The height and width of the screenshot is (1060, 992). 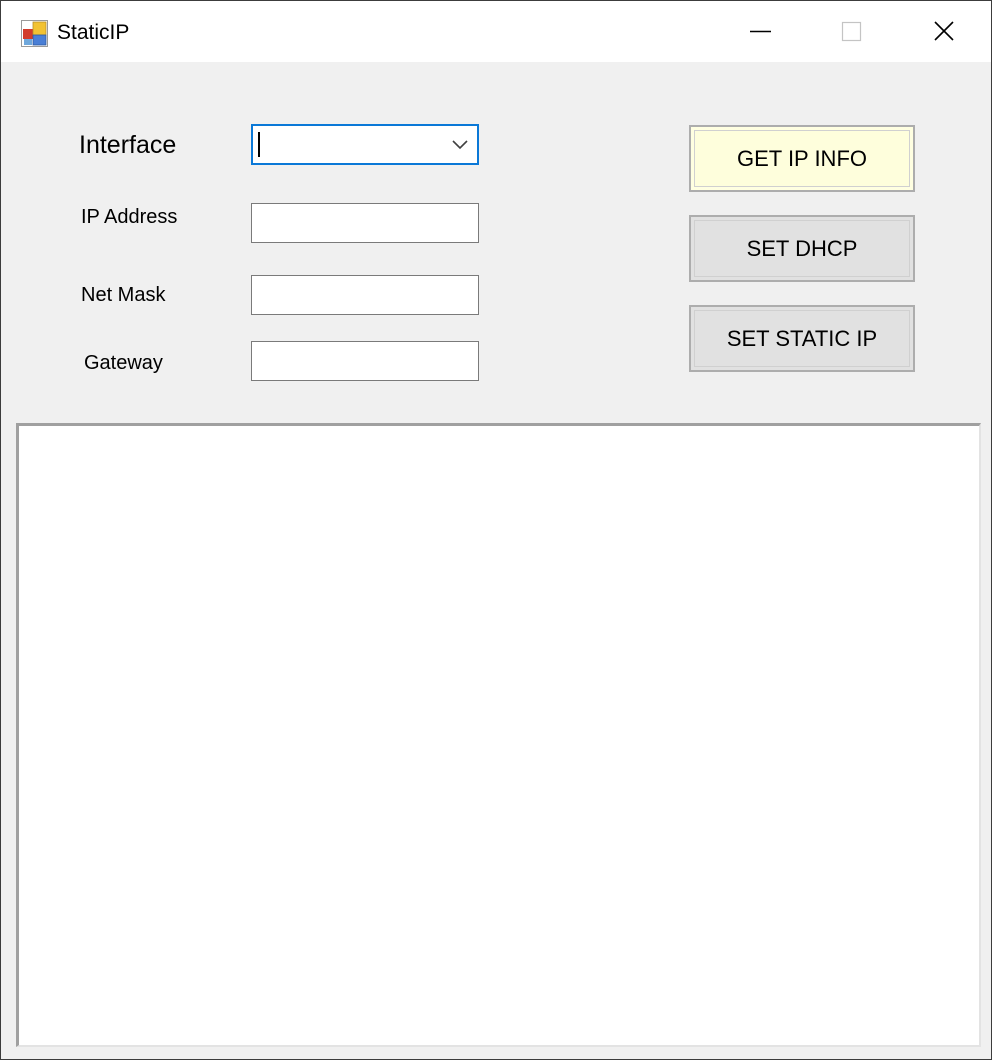 I want to click on interface-label: Interface, so click(x=128, y=145).